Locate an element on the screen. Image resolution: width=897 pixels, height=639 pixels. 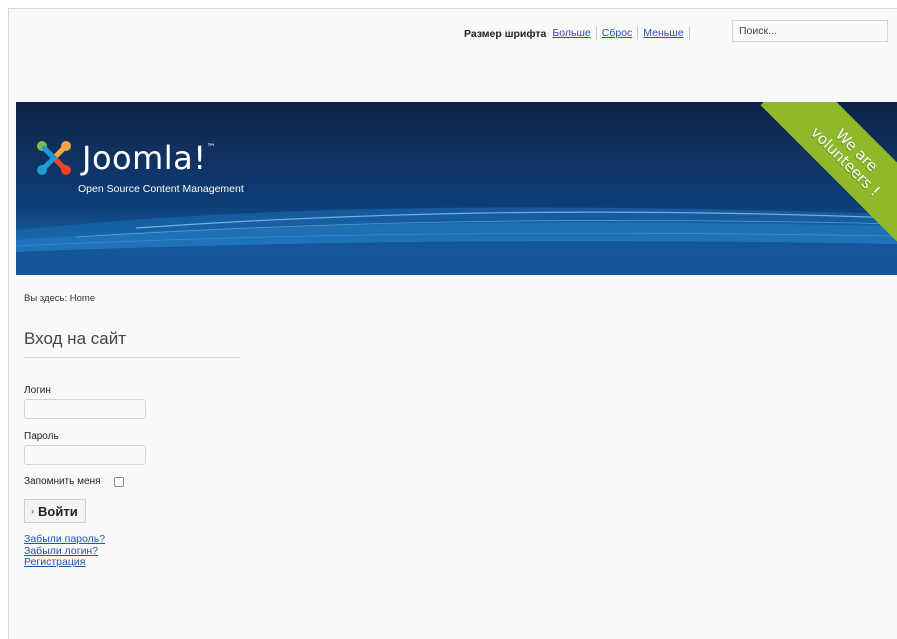
username-input is located at coordinates (85, 409).